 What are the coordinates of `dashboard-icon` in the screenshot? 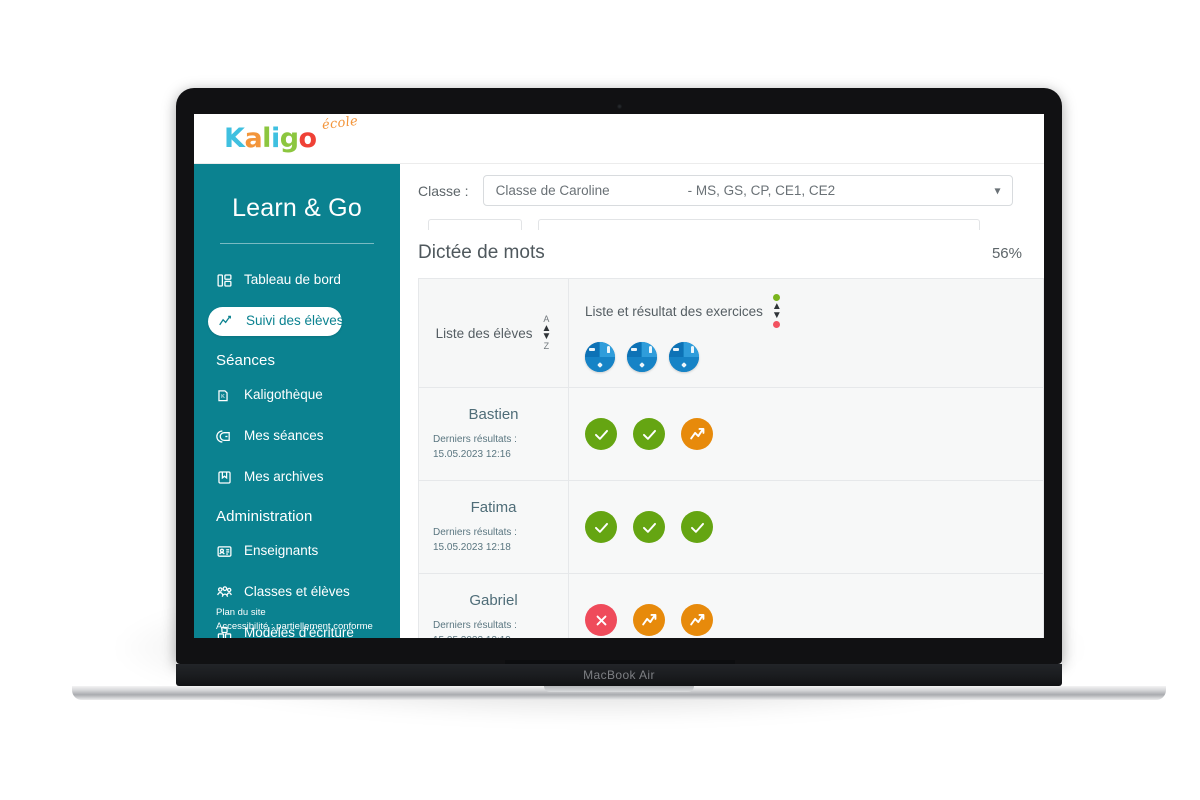 It's located at (224, 280).